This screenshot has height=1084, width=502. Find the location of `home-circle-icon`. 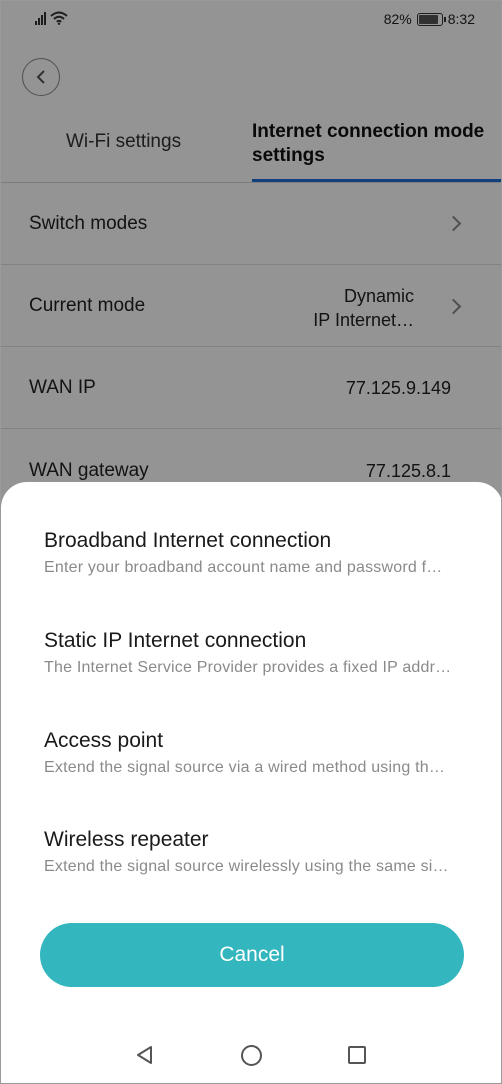

home-circle-icon is located at coordinates (251, 1055).